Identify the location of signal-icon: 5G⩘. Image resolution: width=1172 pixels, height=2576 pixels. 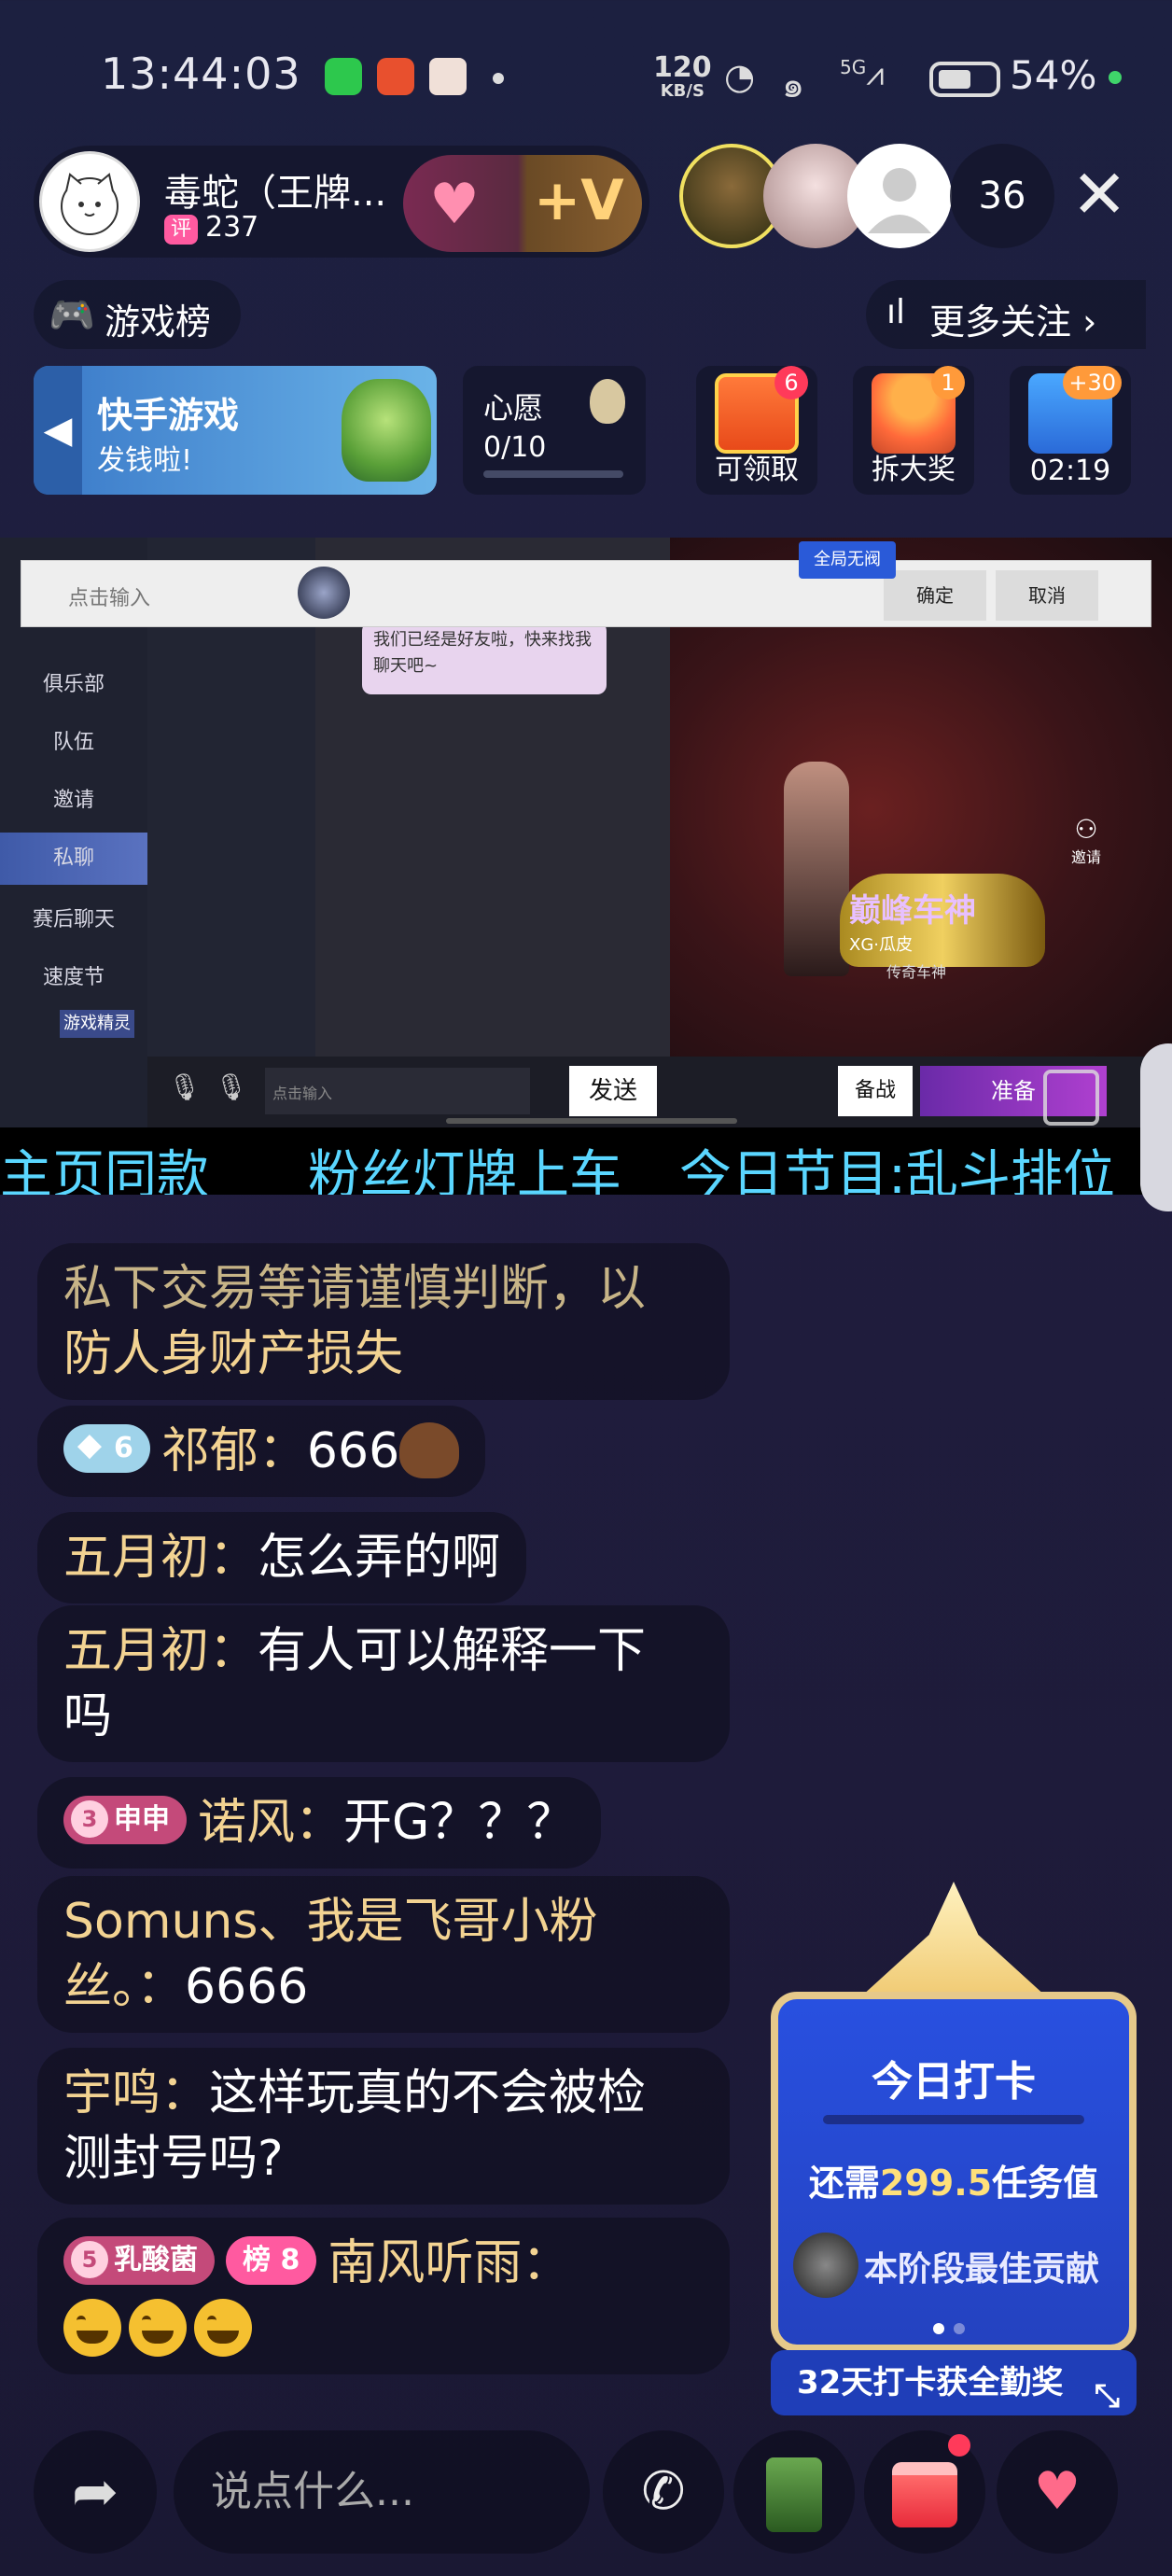
(862, 74).